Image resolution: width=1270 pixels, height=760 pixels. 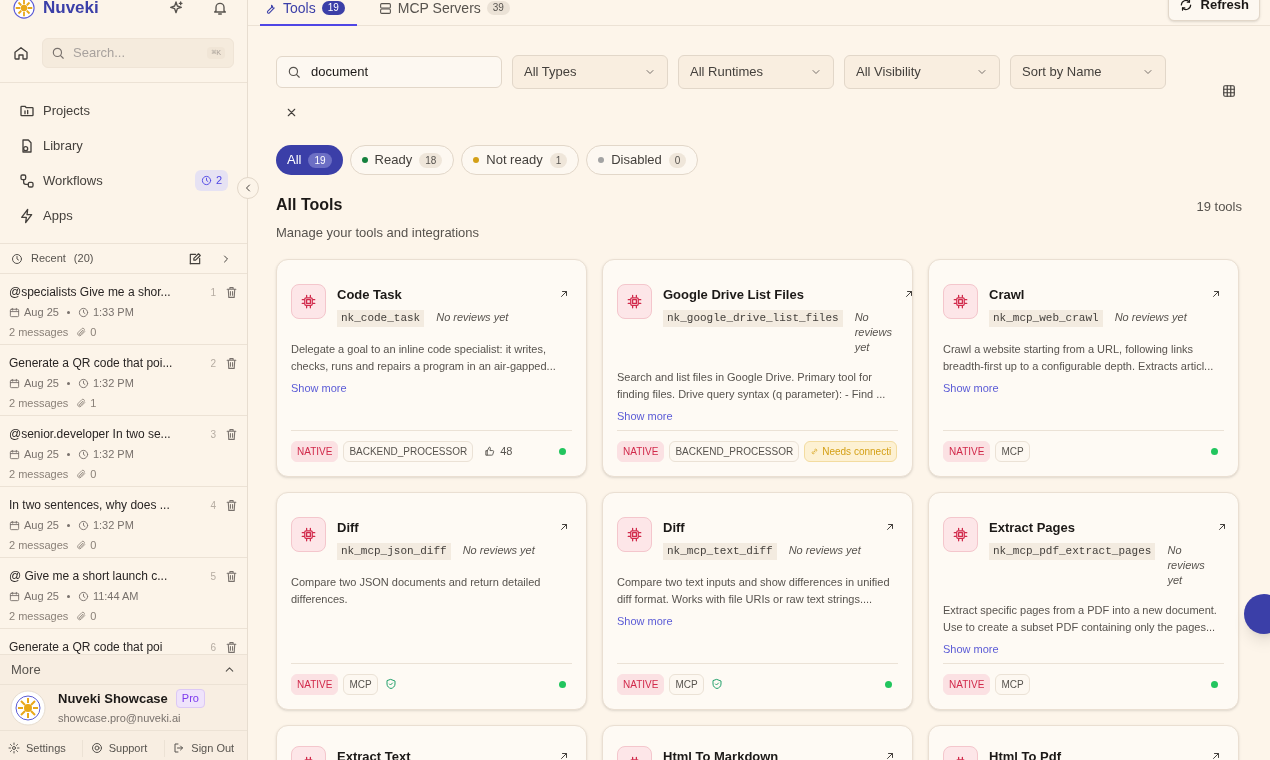 What do you see at coordinates (123, 145) in the screenshot?
I see `nav-item: Library` at bounding box center [123, 145].